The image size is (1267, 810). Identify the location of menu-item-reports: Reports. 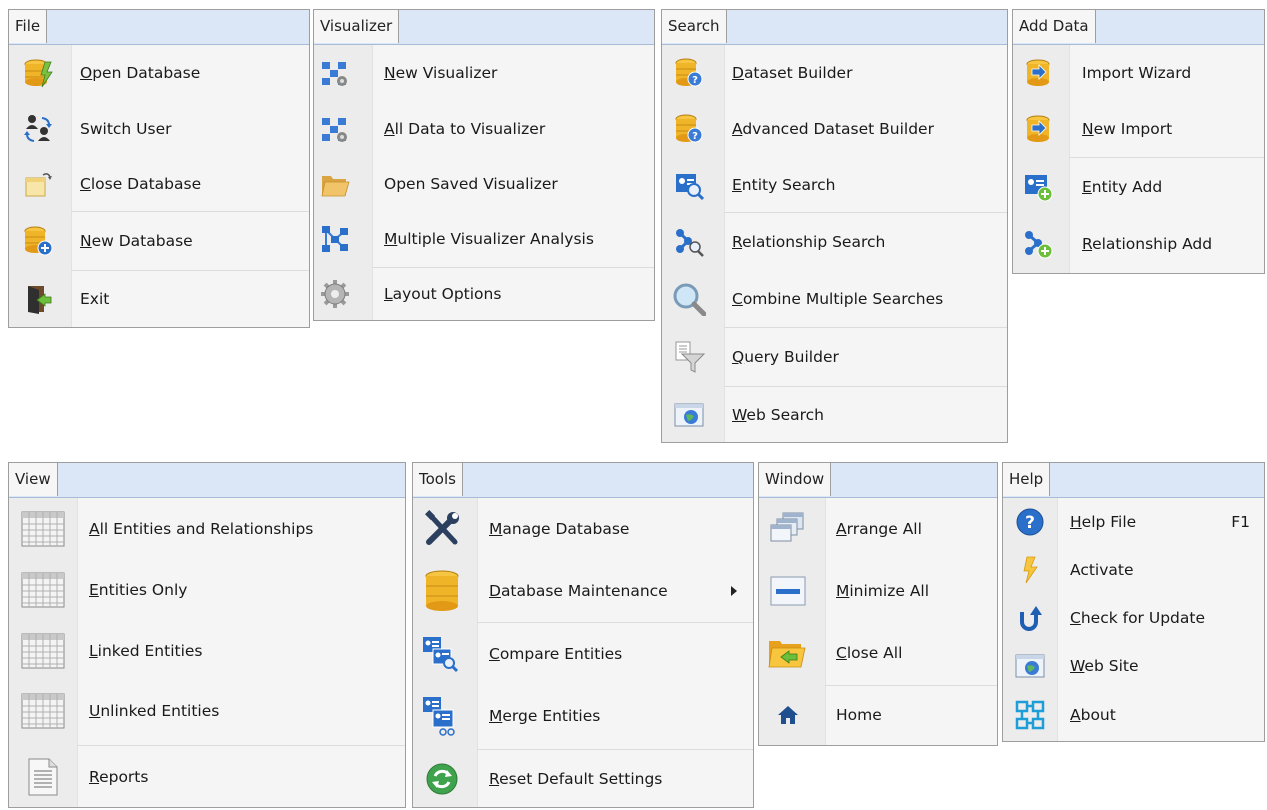
(207, 776).